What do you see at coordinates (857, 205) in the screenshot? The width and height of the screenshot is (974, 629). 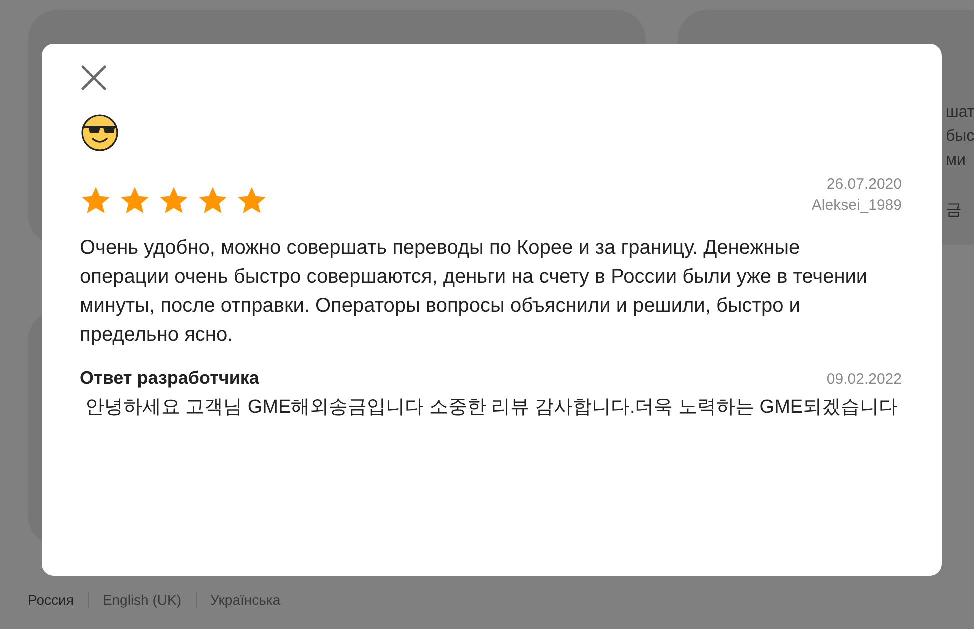 I see `review-author: Aleksei_1989` at bounding box center [857, 205].